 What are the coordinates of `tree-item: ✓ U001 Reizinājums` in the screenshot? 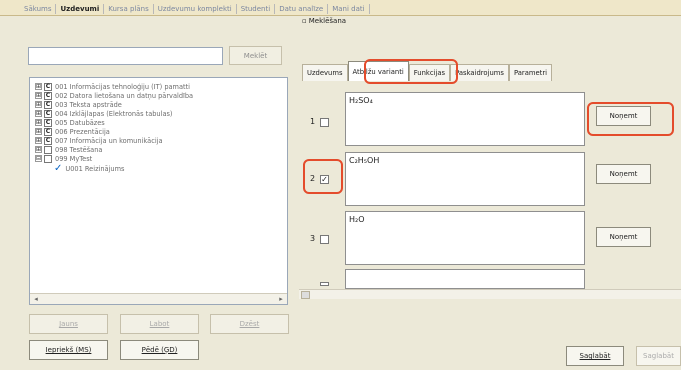 It's located at (89, 168).